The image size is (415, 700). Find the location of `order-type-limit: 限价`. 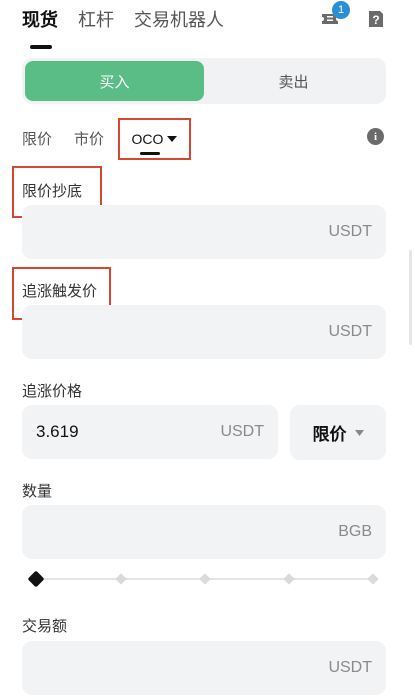

order-type-limit: 限价 is located at coordinates (37, 138).